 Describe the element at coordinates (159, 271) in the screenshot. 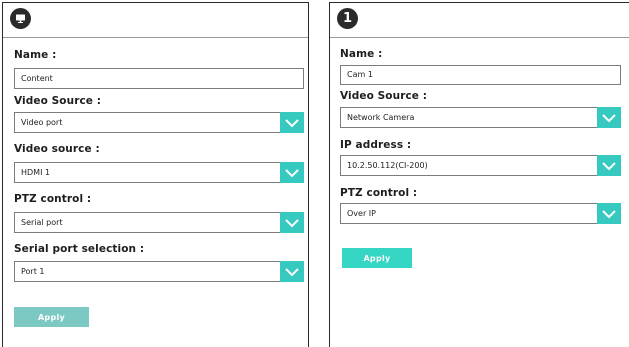

I see `serial-port-select: Port 1` at that location.